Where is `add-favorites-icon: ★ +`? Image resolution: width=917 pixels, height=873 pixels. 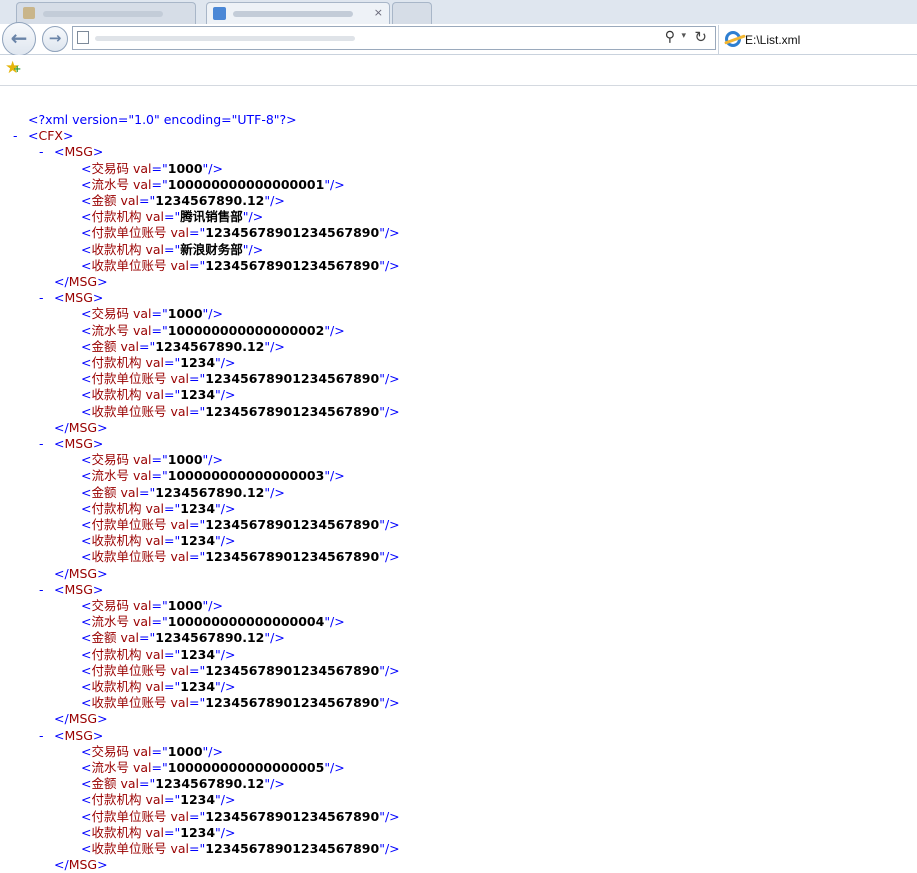
add-favorites-icon: ★ + is located at coordinates (13, 68).